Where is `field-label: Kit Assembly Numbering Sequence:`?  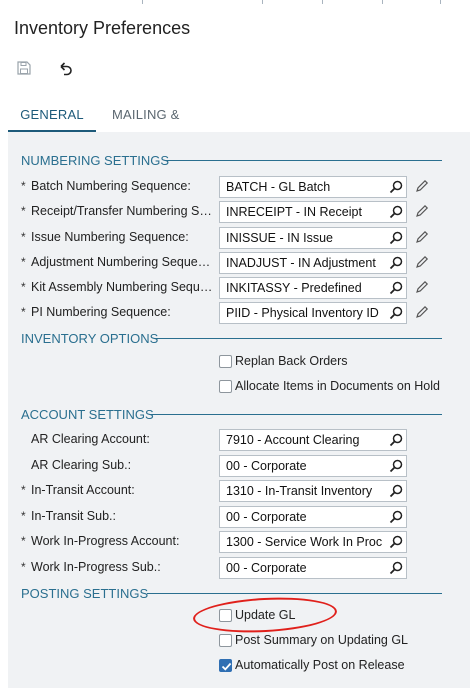 field-label: Kit Assembly Numbering Sequence: is located at coordinates (124, 287).